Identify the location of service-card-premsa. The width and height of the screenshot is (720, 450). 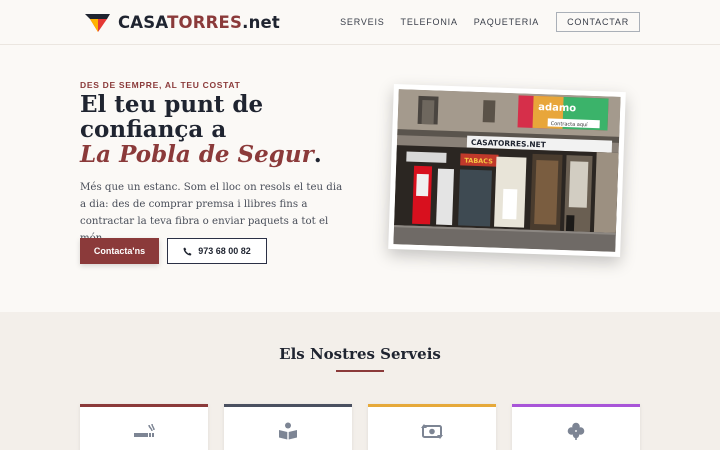
(288, 427).